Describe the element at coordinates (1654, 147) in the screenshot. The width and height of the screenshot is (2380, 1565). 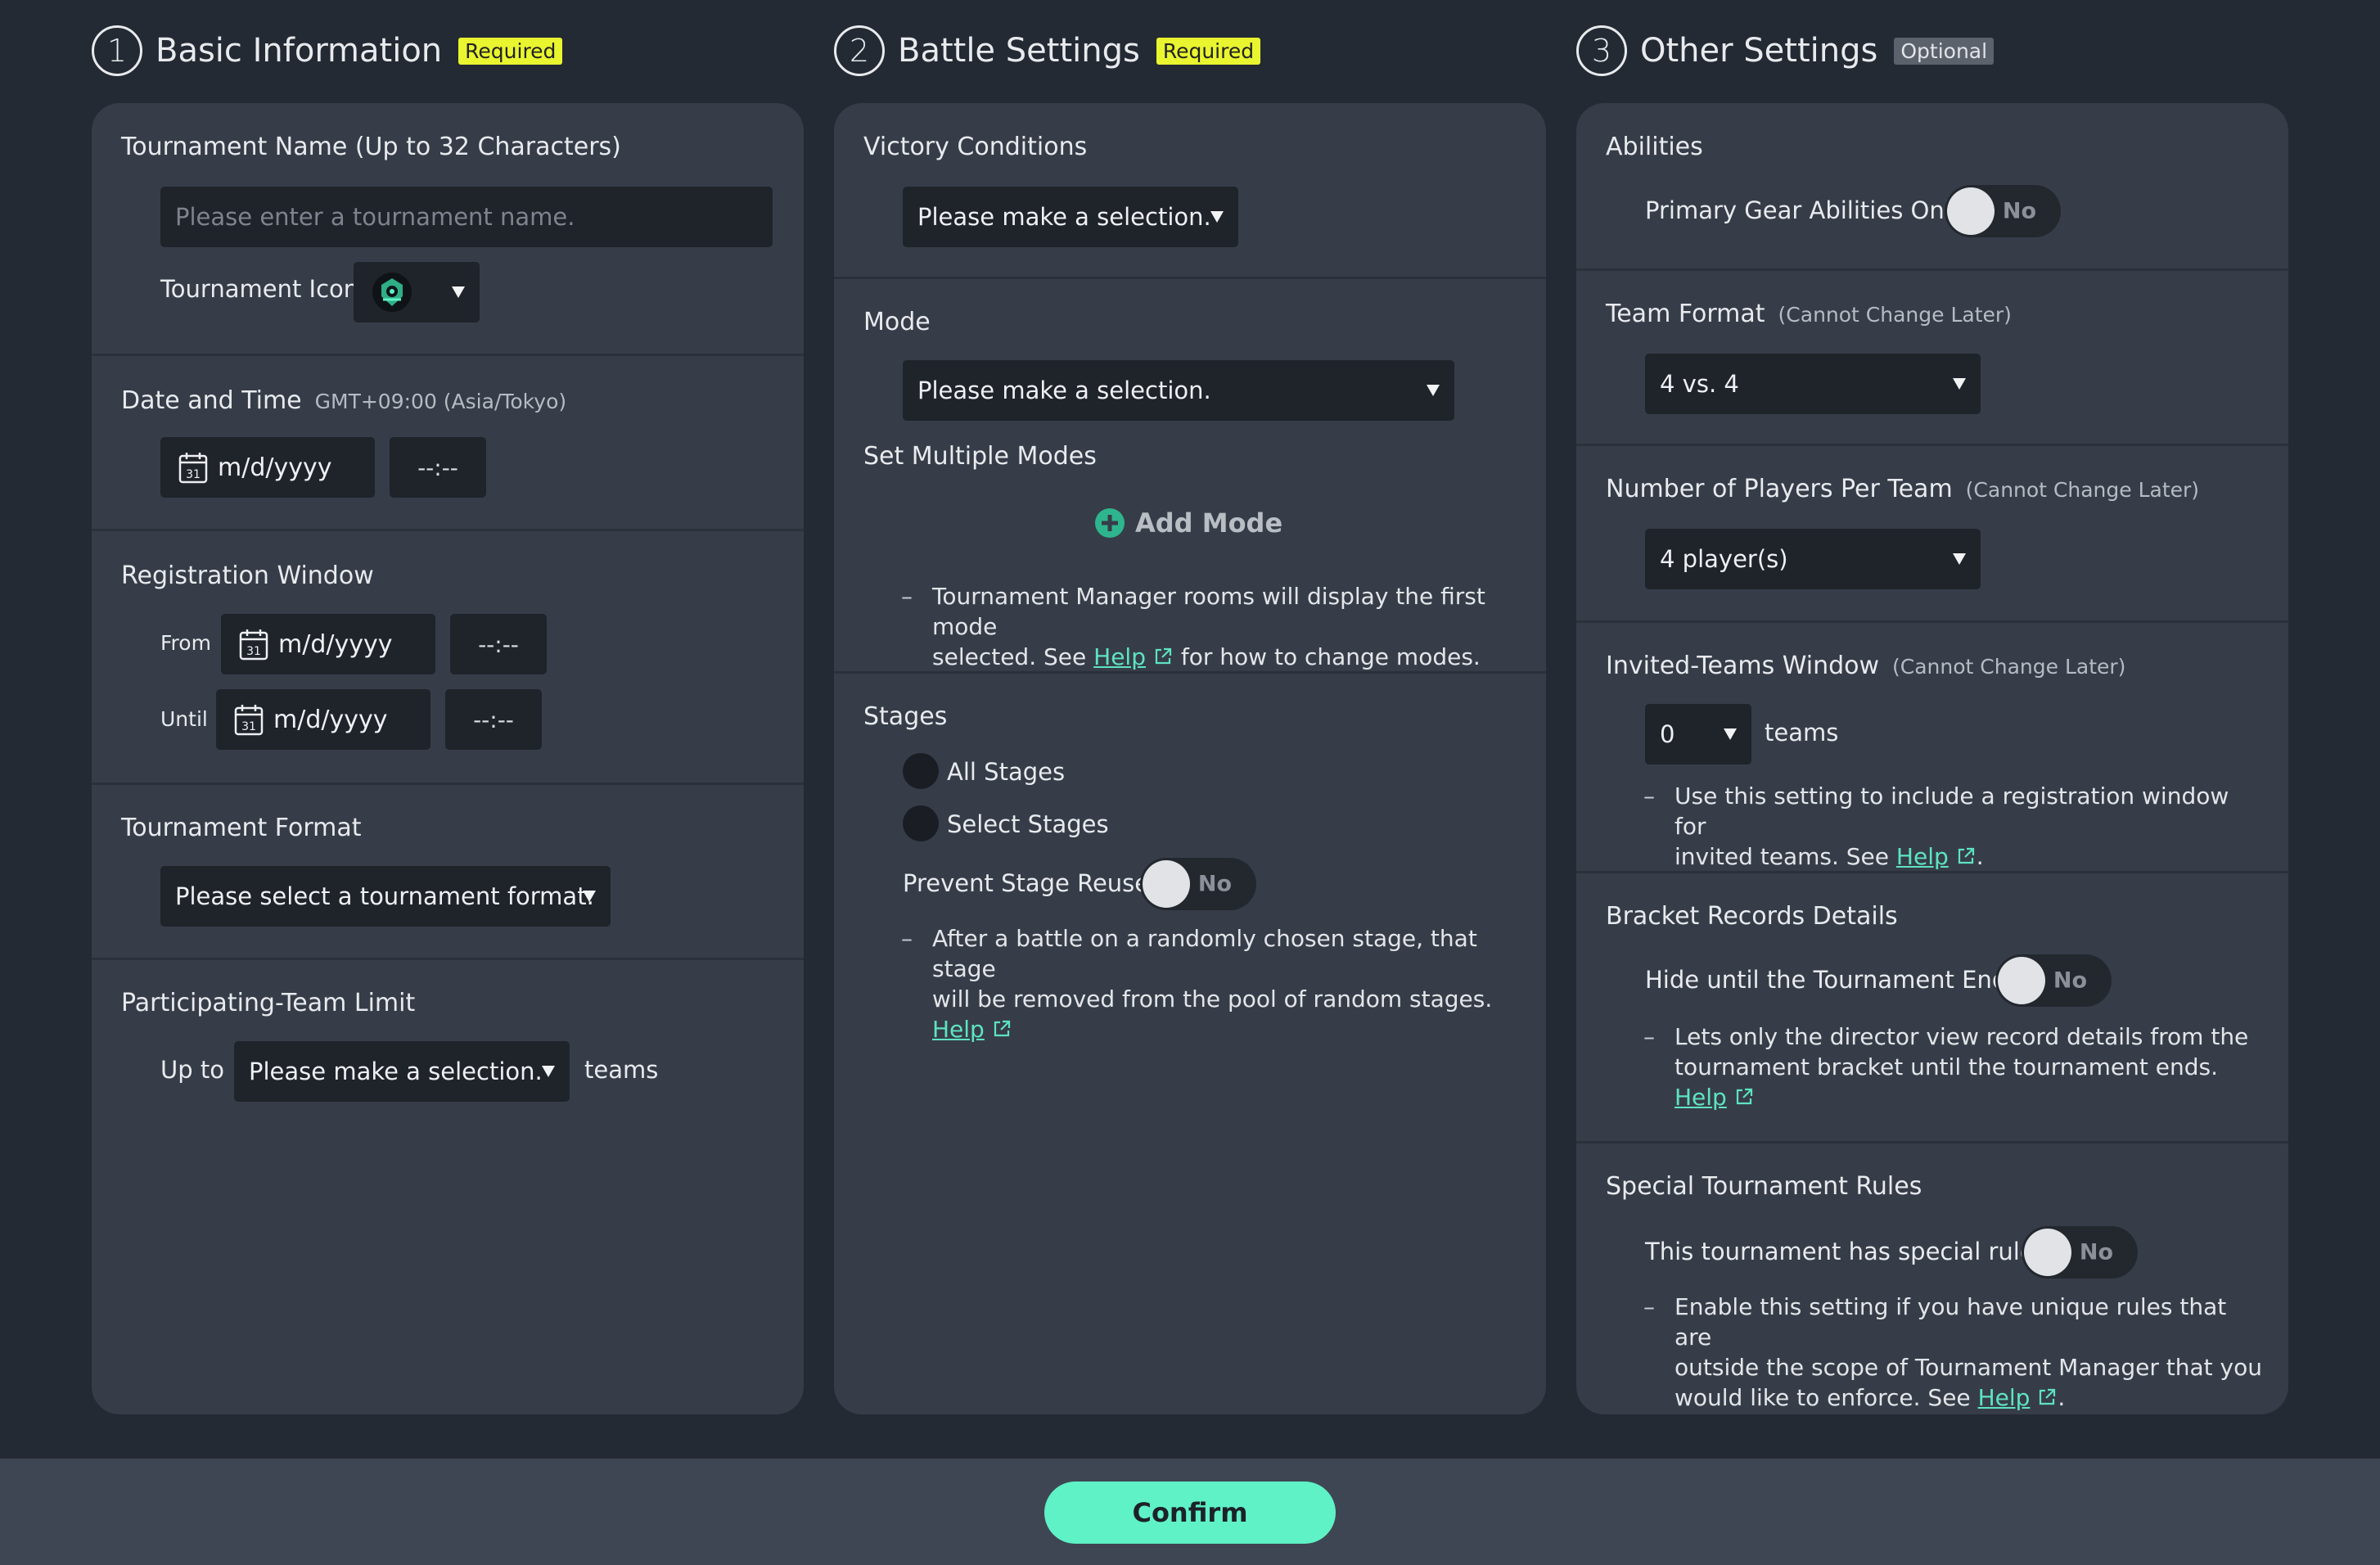
I see `abilities-title: Abilities` at that location.